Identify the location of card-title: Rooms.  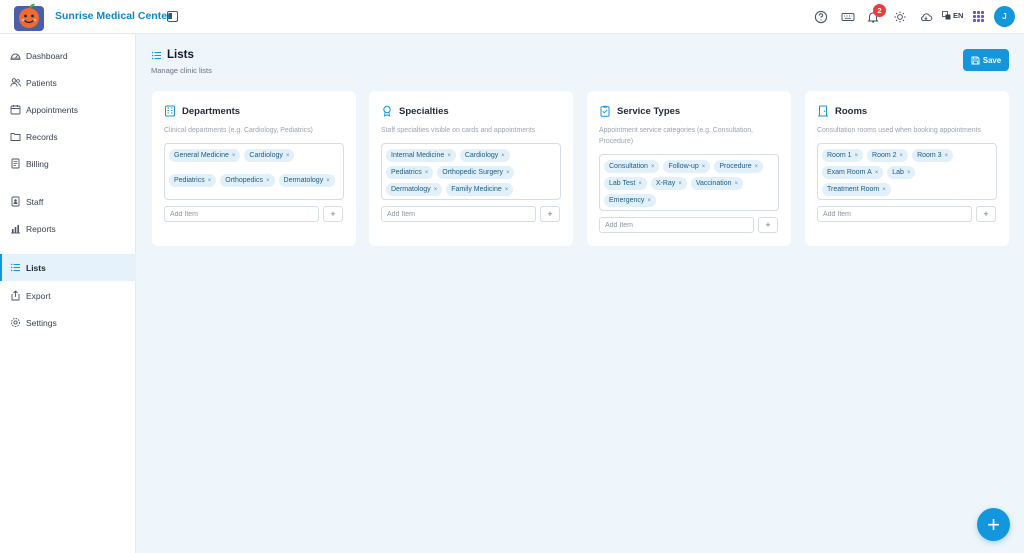
(851, 111).